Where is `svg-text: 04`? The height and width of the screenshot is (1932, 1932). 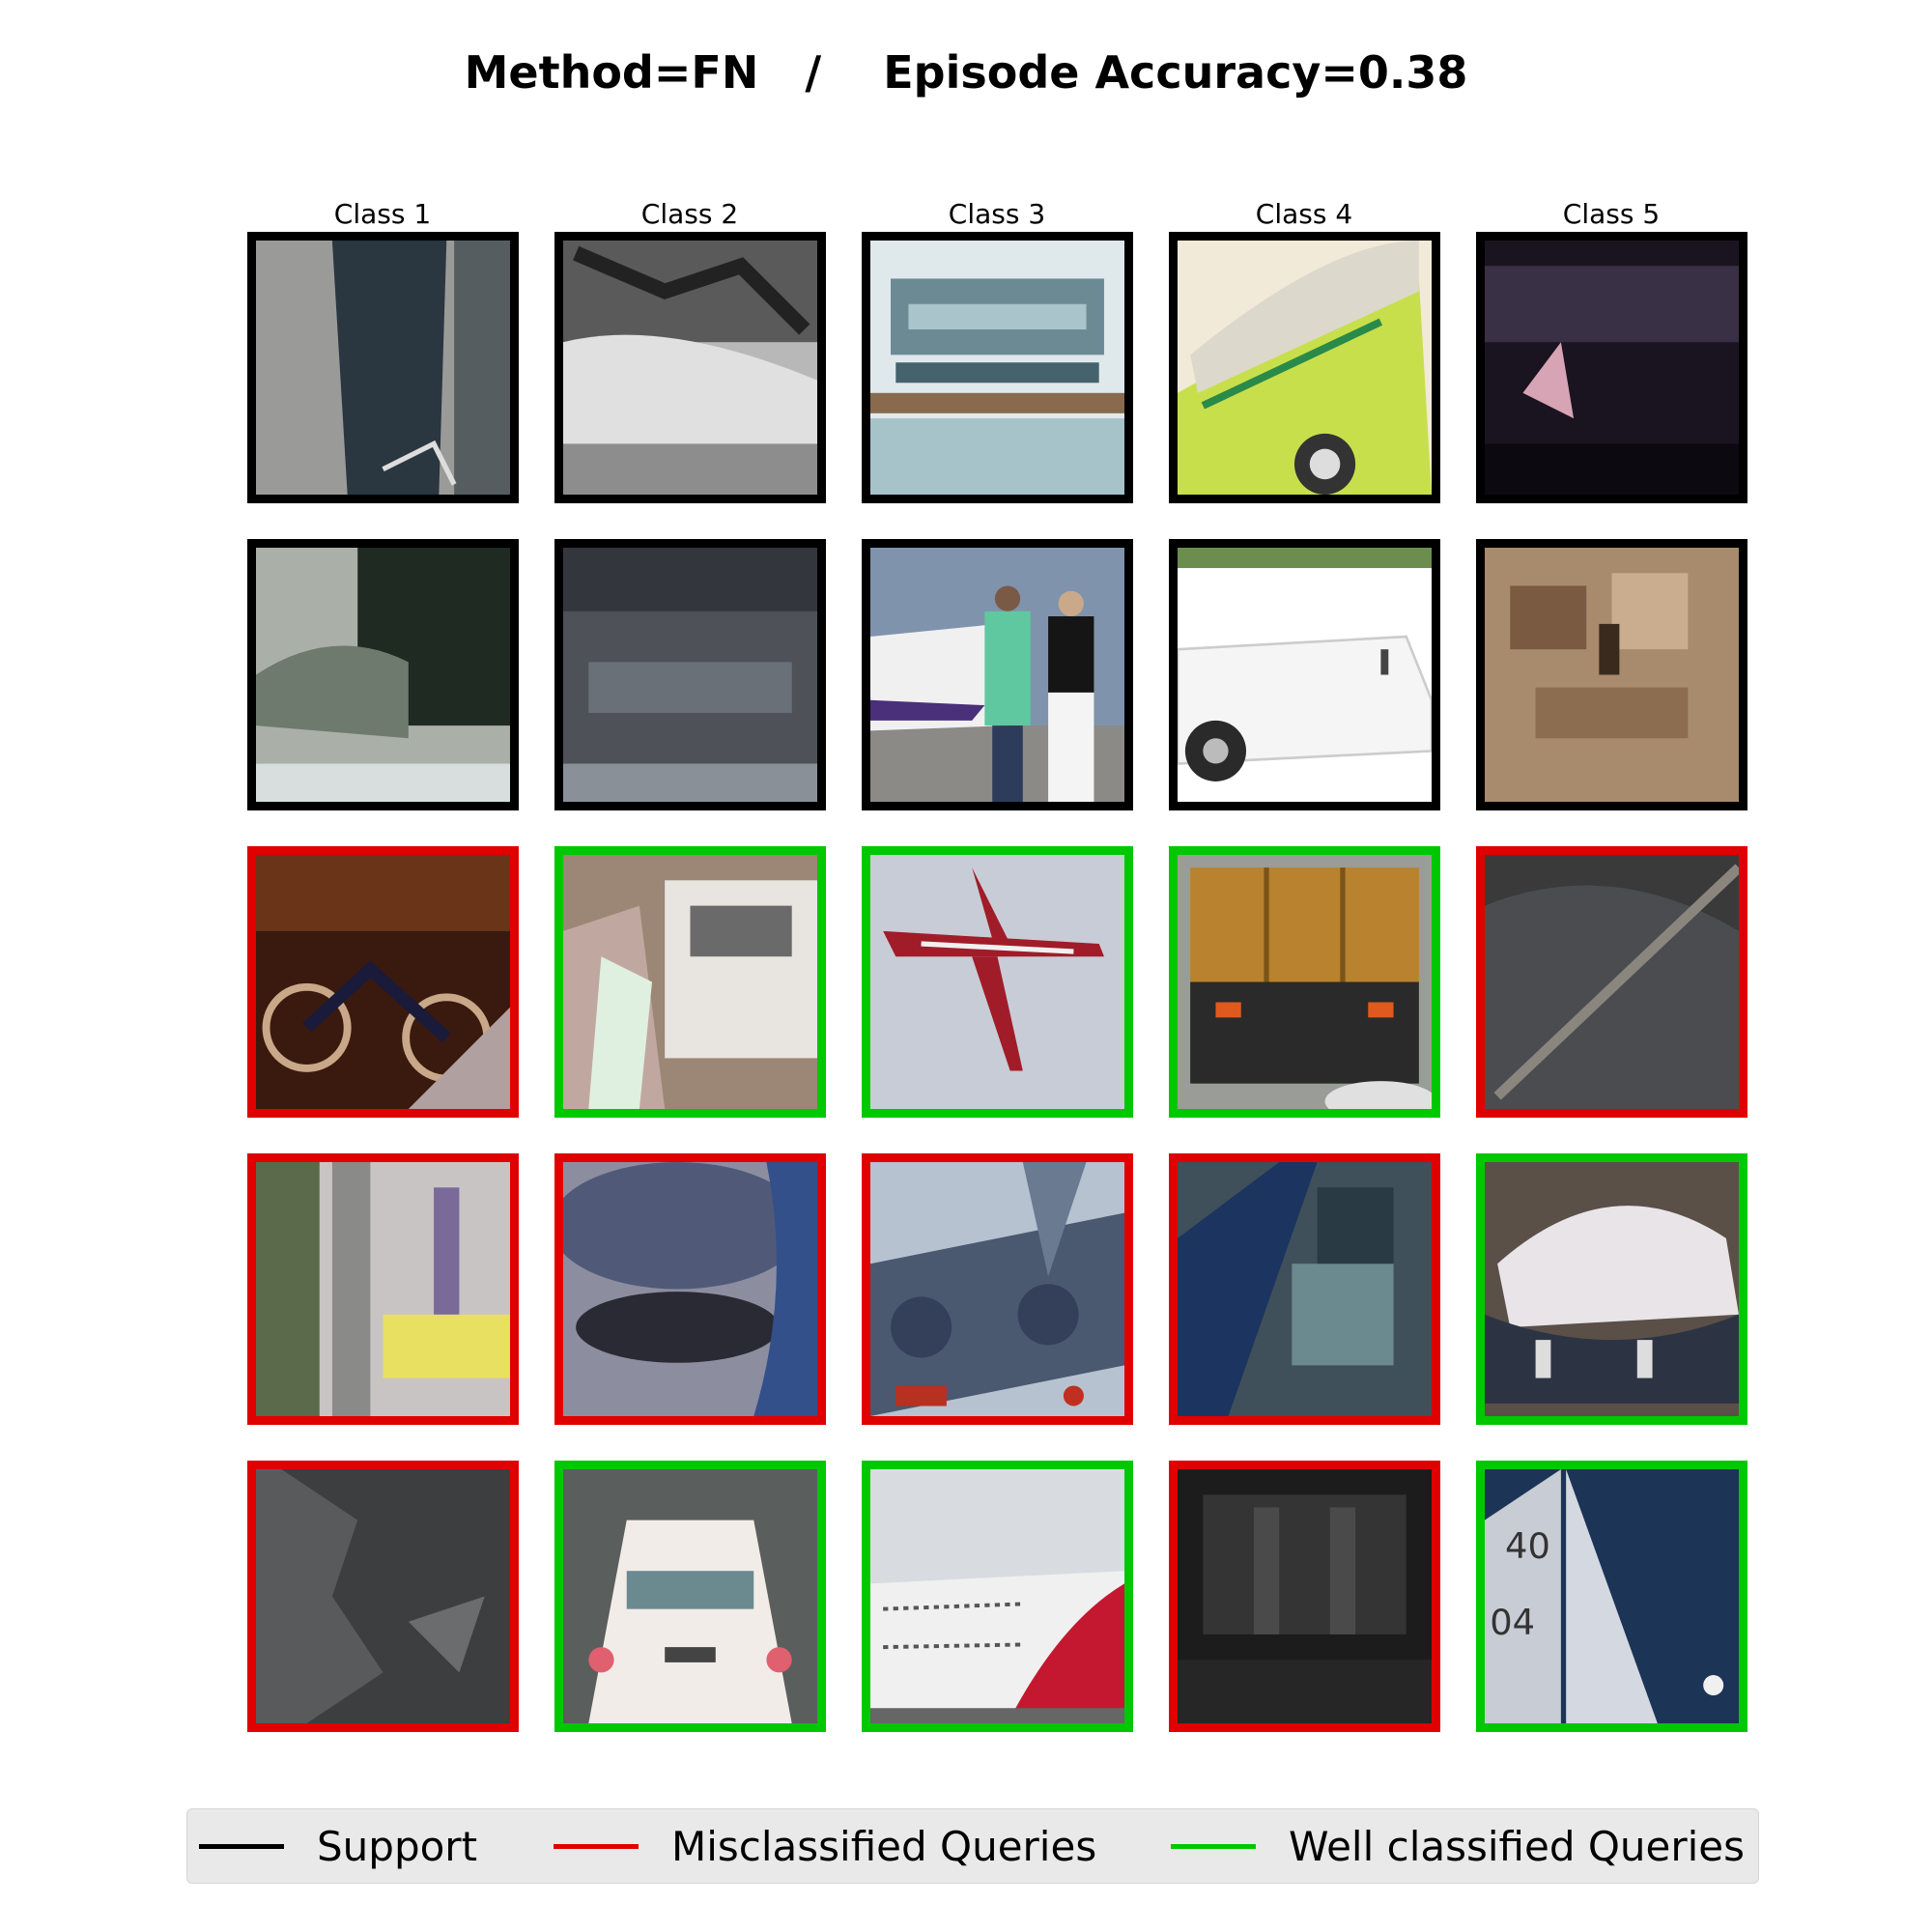
svg-text: 04 is located at coordinates (1512, 1622).